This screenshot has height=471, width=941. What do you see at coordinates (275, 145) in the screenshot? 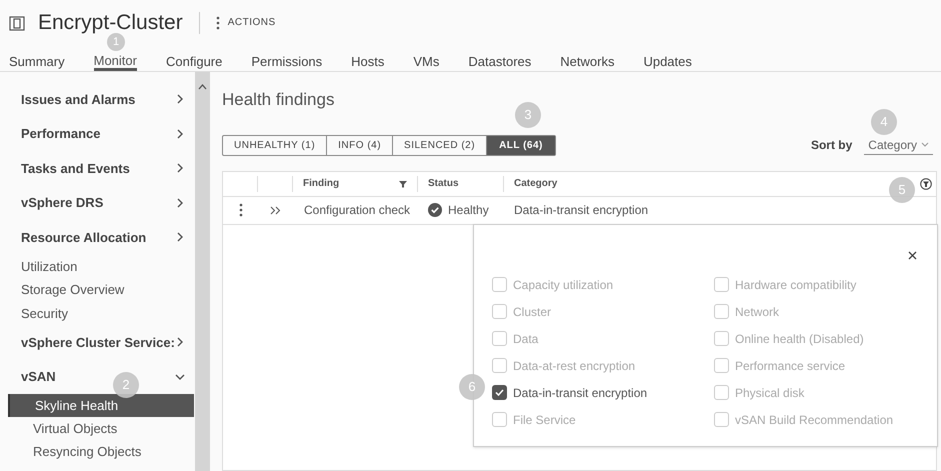
I see `filter-toggle: UNHEALTHY (1)` at bounding box center [275, 145].